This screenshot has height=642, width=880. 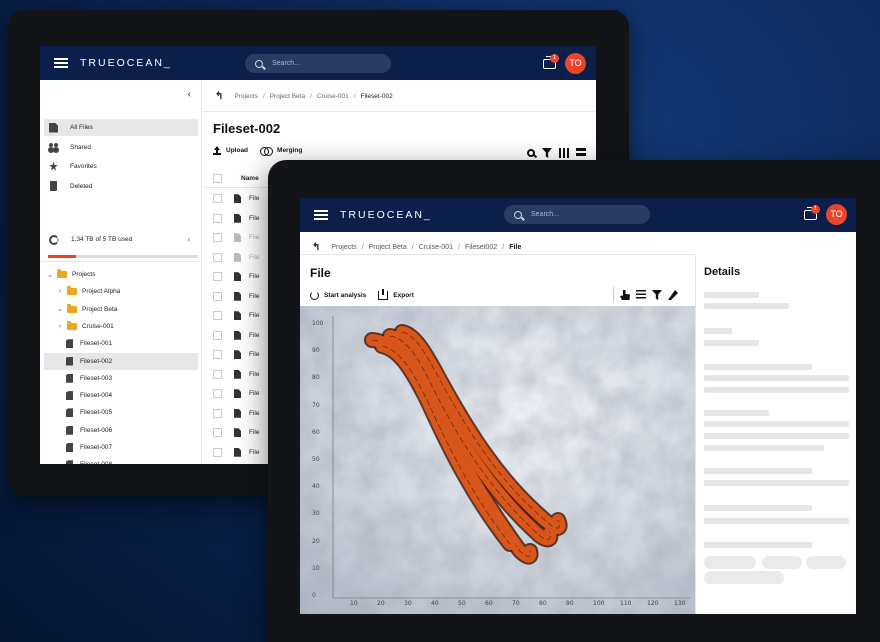 I want to click on storage-usage: 1.34 TB of 5 TB used ›, so click(x=121, y=239).